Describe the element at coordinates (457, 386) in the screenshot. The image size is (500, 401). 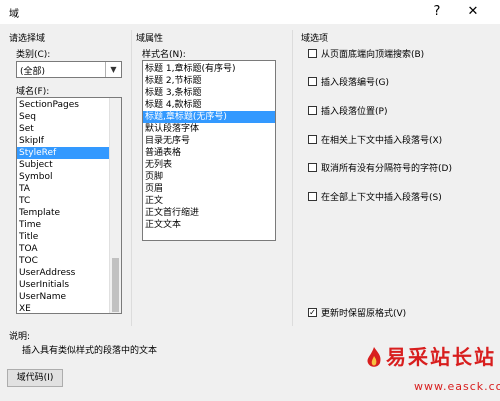
I see `watermark-url: www.easck.com` at that location.